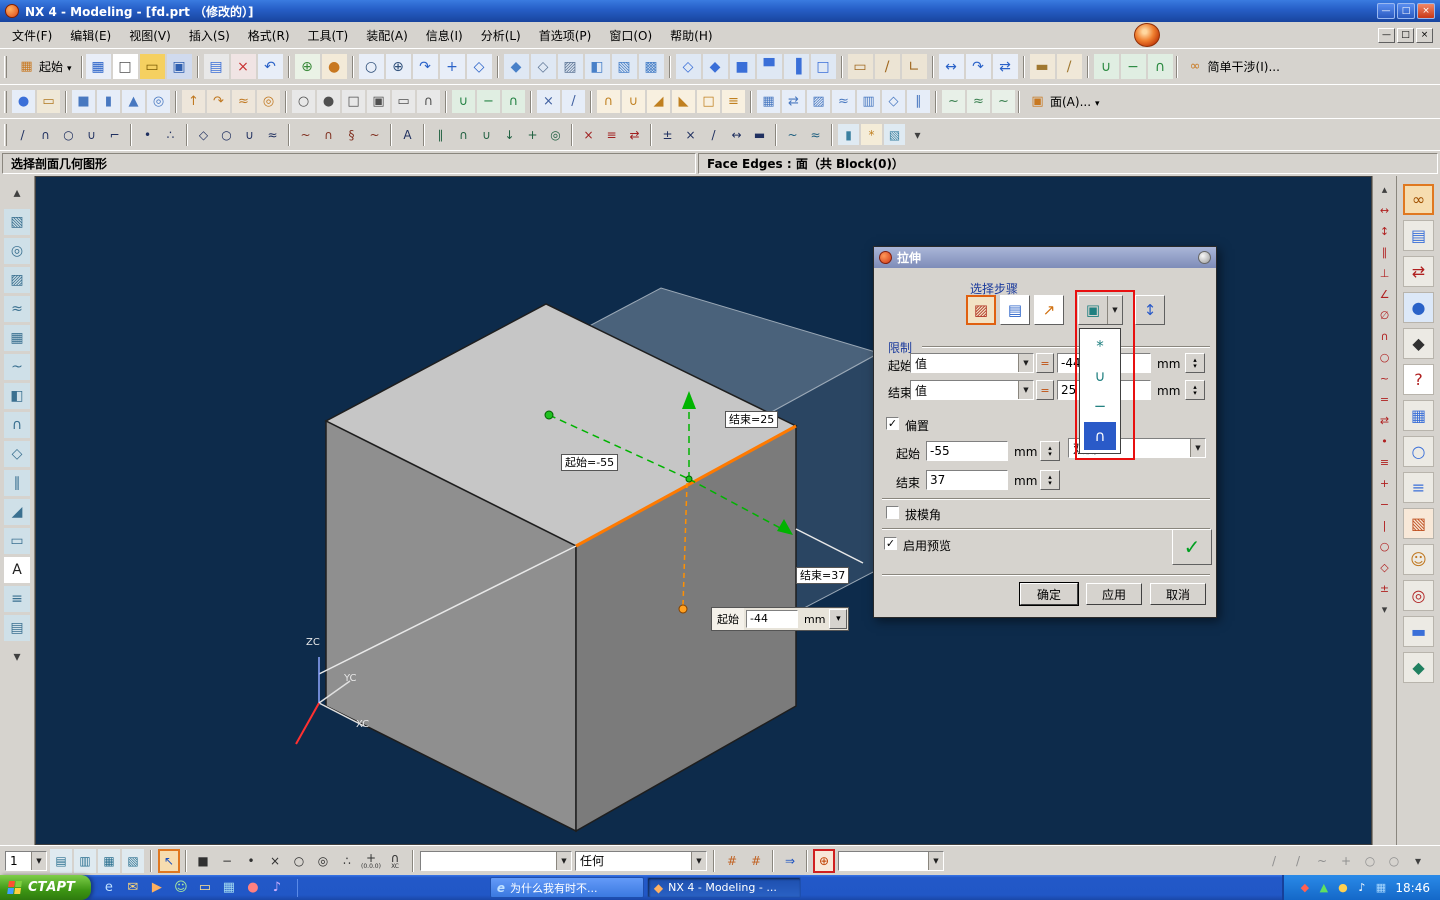 This screenshot has height=900, width=1440. What do you see at coordinates (395, 861) in the screenshot?
I see `snap-point-on-curve-icon: ∩ XC` at bounding box center [395, 861].